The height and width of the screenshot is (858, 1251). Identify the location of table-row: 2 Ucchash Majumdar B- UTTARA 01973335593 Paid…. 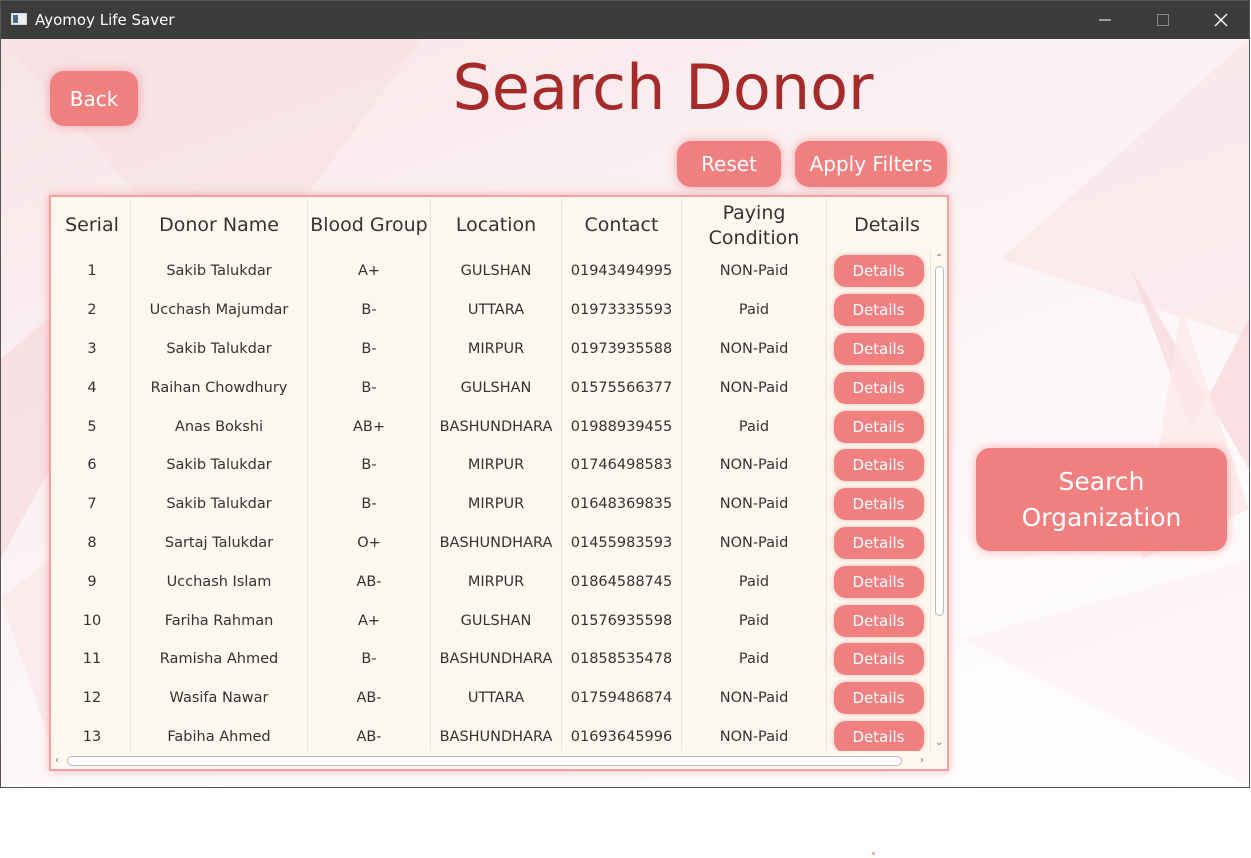
(492, 310).